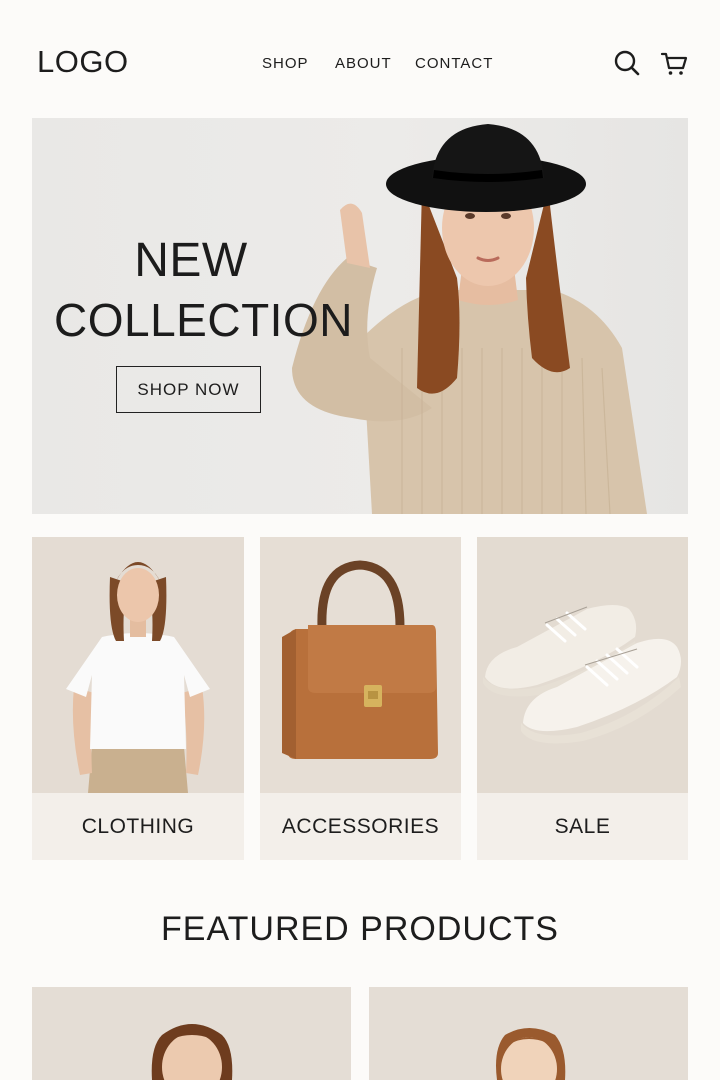 The image size is (720, 1080). I want to click on clothing-image, so click(138, 665).